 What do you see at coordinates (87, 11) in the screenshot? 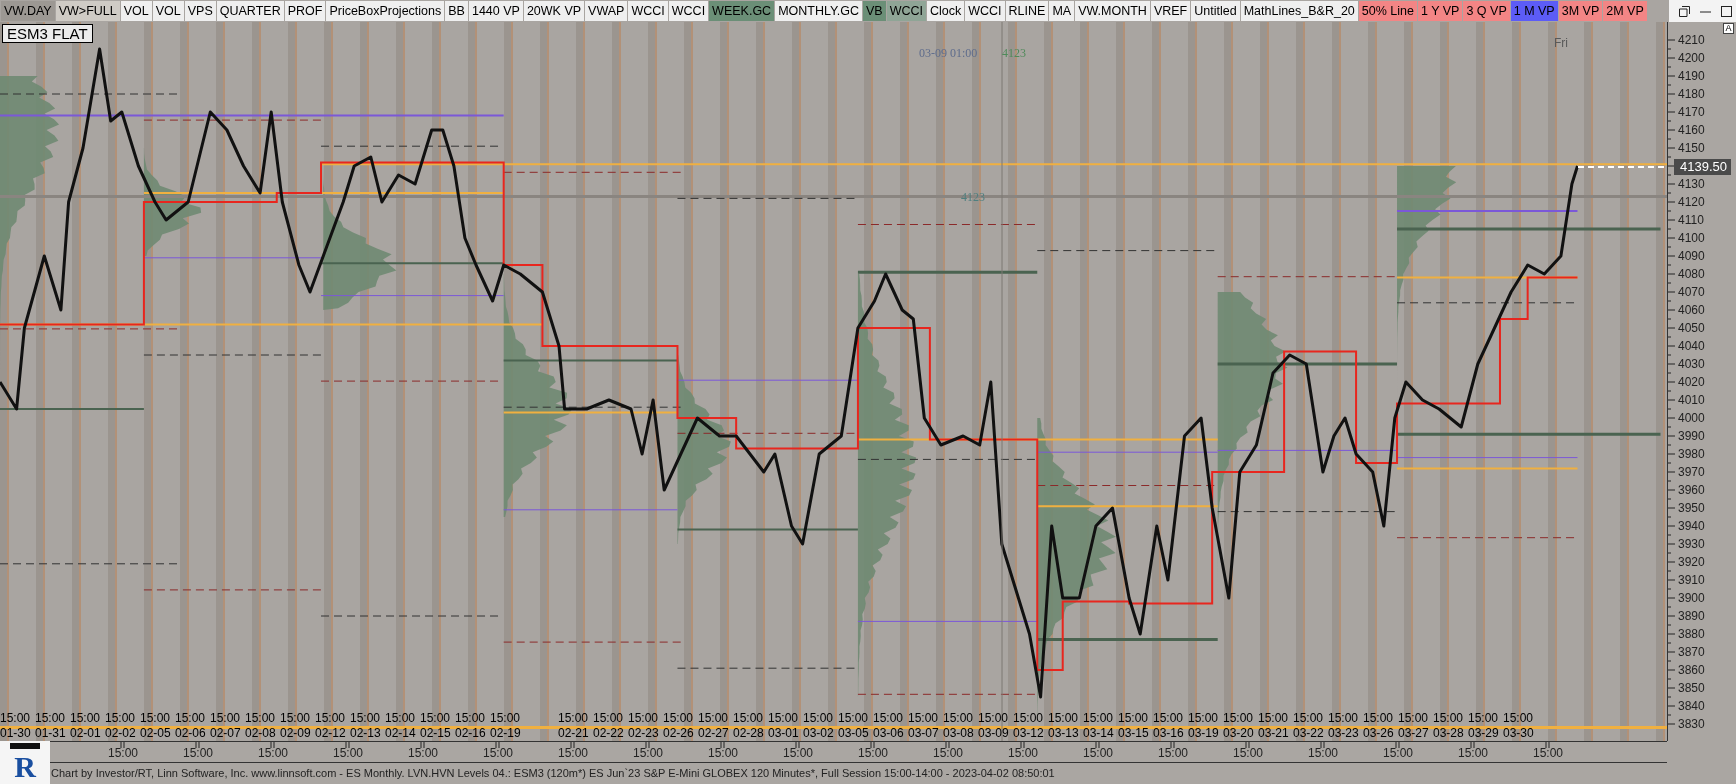
I see `toolbar-button: VW>FULL` at bounding box center [87, 11].